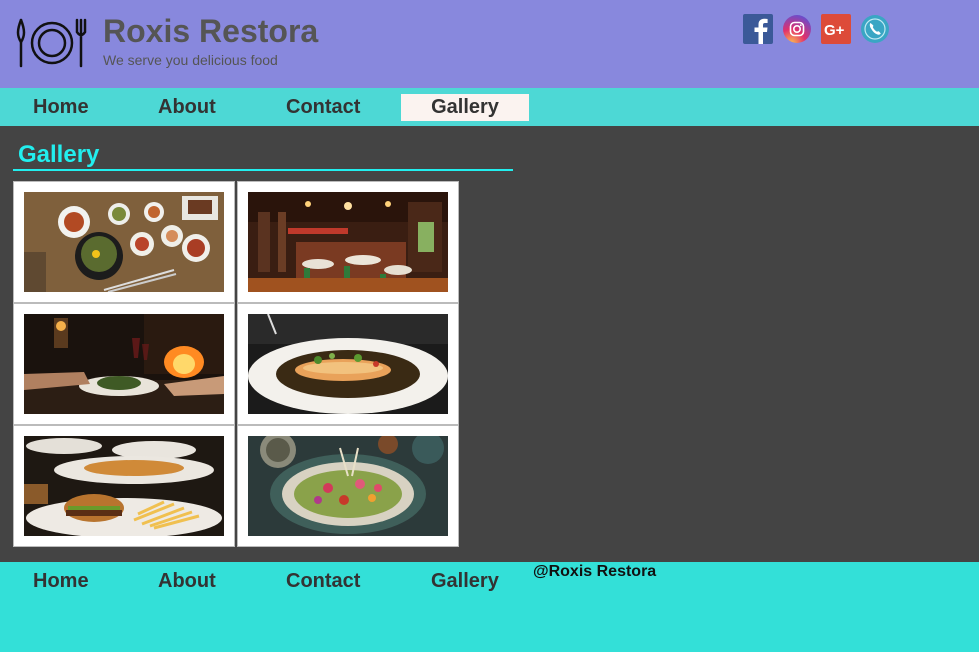 This screenshot has height=652, width=979. I want to click on gallery-image-food-table, so click(124, 242).